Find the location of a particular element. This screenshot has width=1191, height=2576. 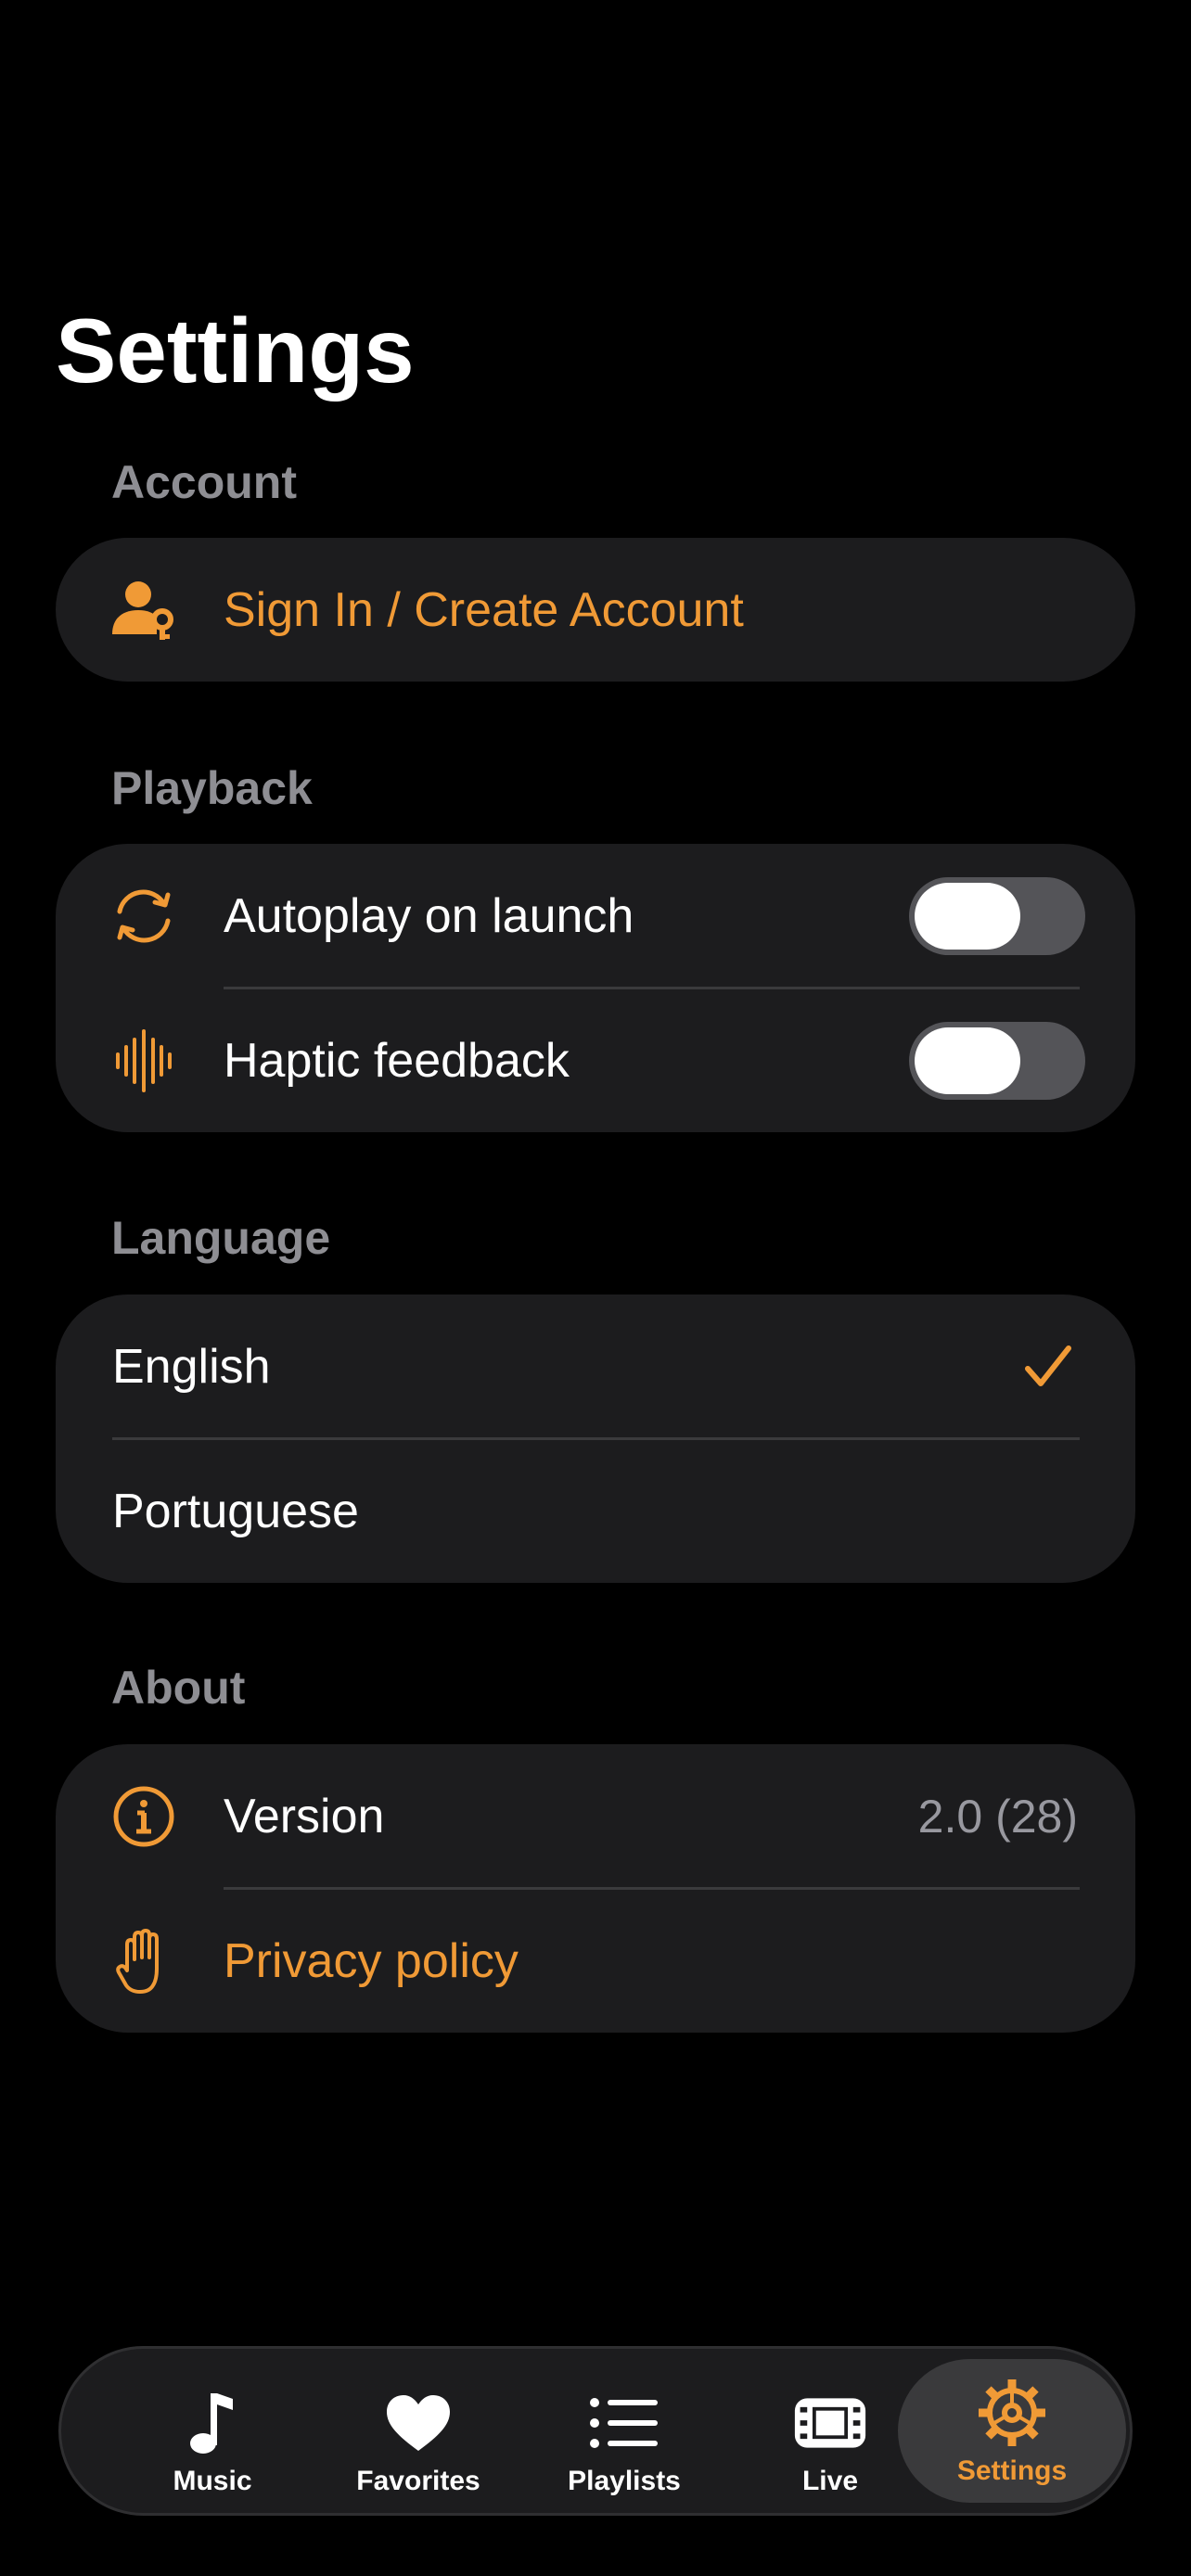

about-group: Version 2.0 (28) Privacy policy is located at coordinates (595, 1888).